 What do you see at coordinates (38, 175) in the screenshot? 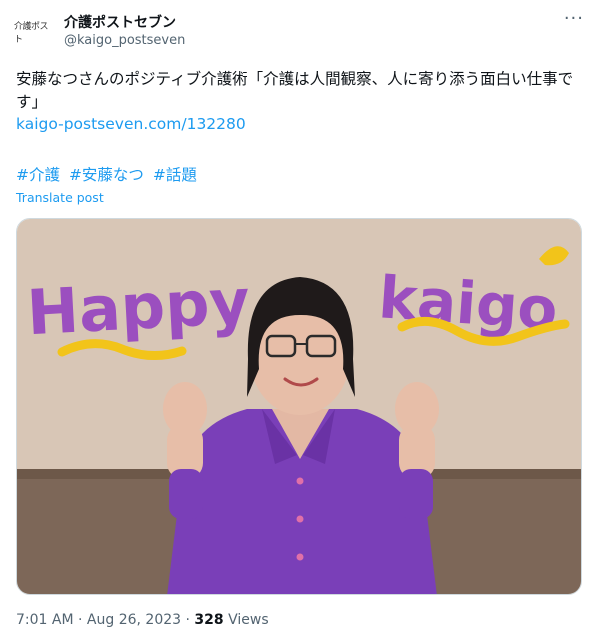
I see `hashtag-kaigo: #介護` at bounding box center [38, 175].